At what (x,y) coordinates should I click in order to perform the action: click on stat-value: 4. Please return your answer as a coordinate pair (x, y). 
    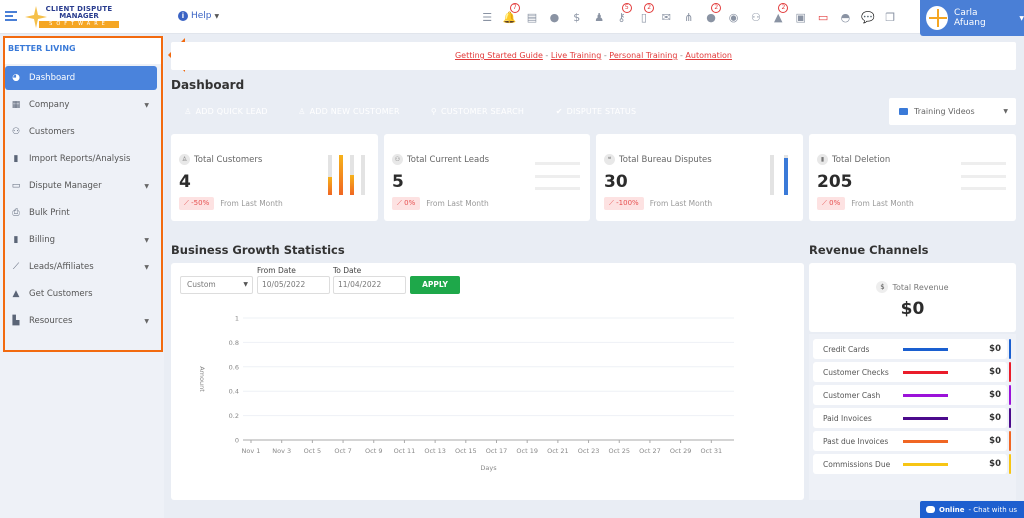
    Looking at the image, I should click on (185, 182).